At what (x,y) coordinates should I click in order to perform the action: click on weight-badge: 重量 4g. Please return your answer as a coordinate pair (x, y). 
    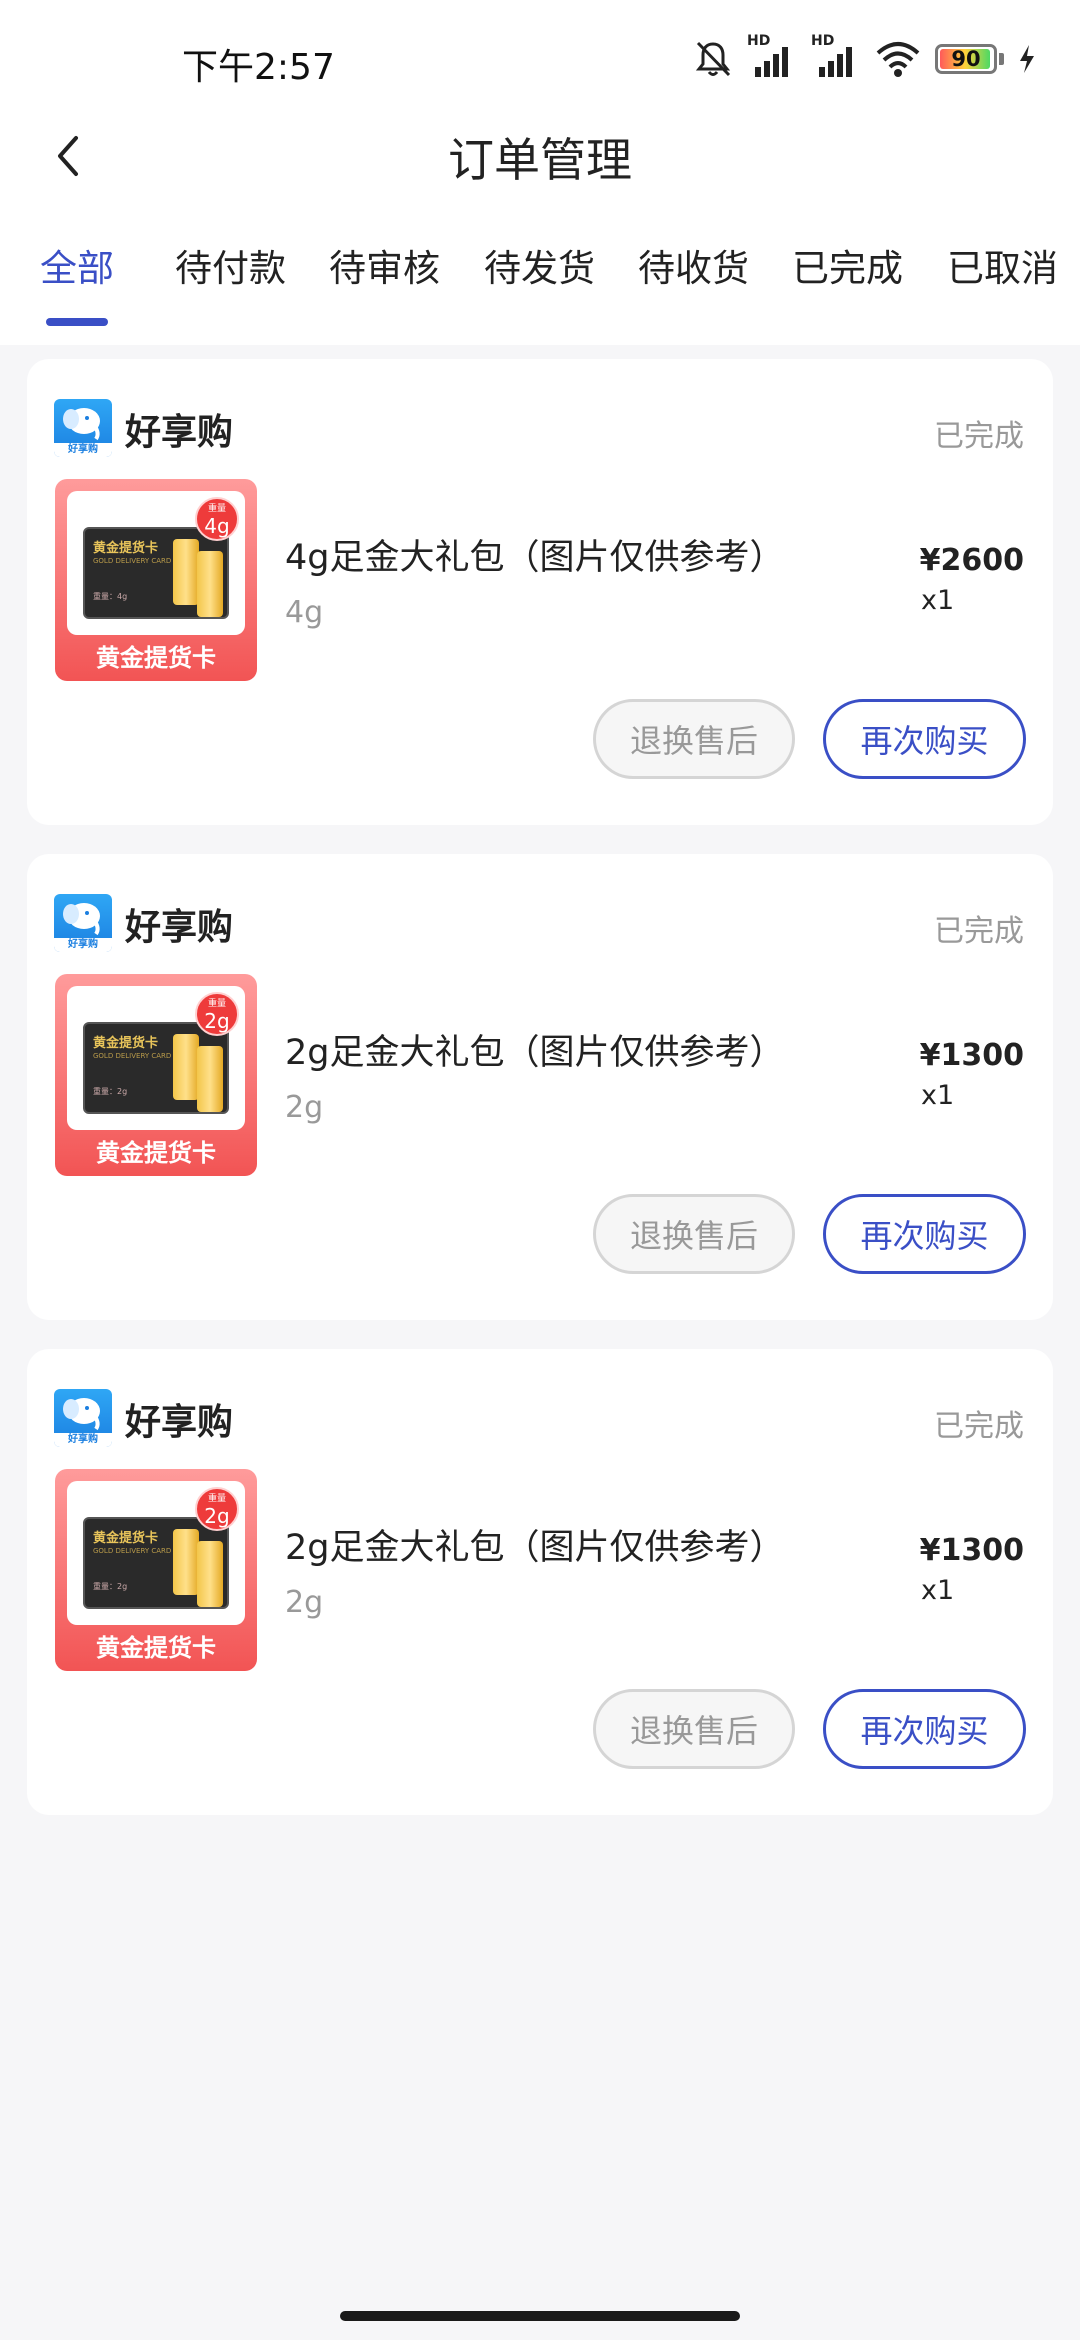
    Looking at the image, I should click on (217, 519).